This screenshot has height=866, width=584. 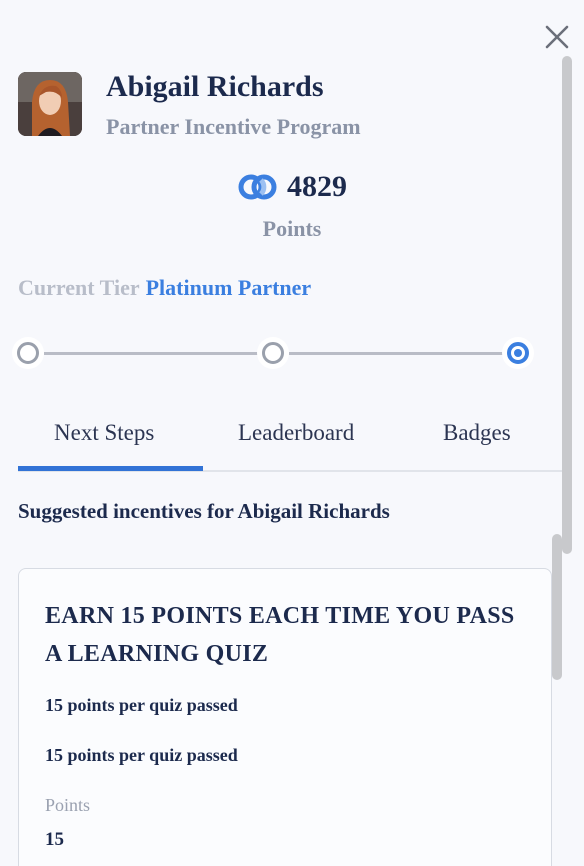 What do you see at coordinates (477, 433) in the screenshot?
I see `tab-badges: Badges` at bounding box center [477, 433].